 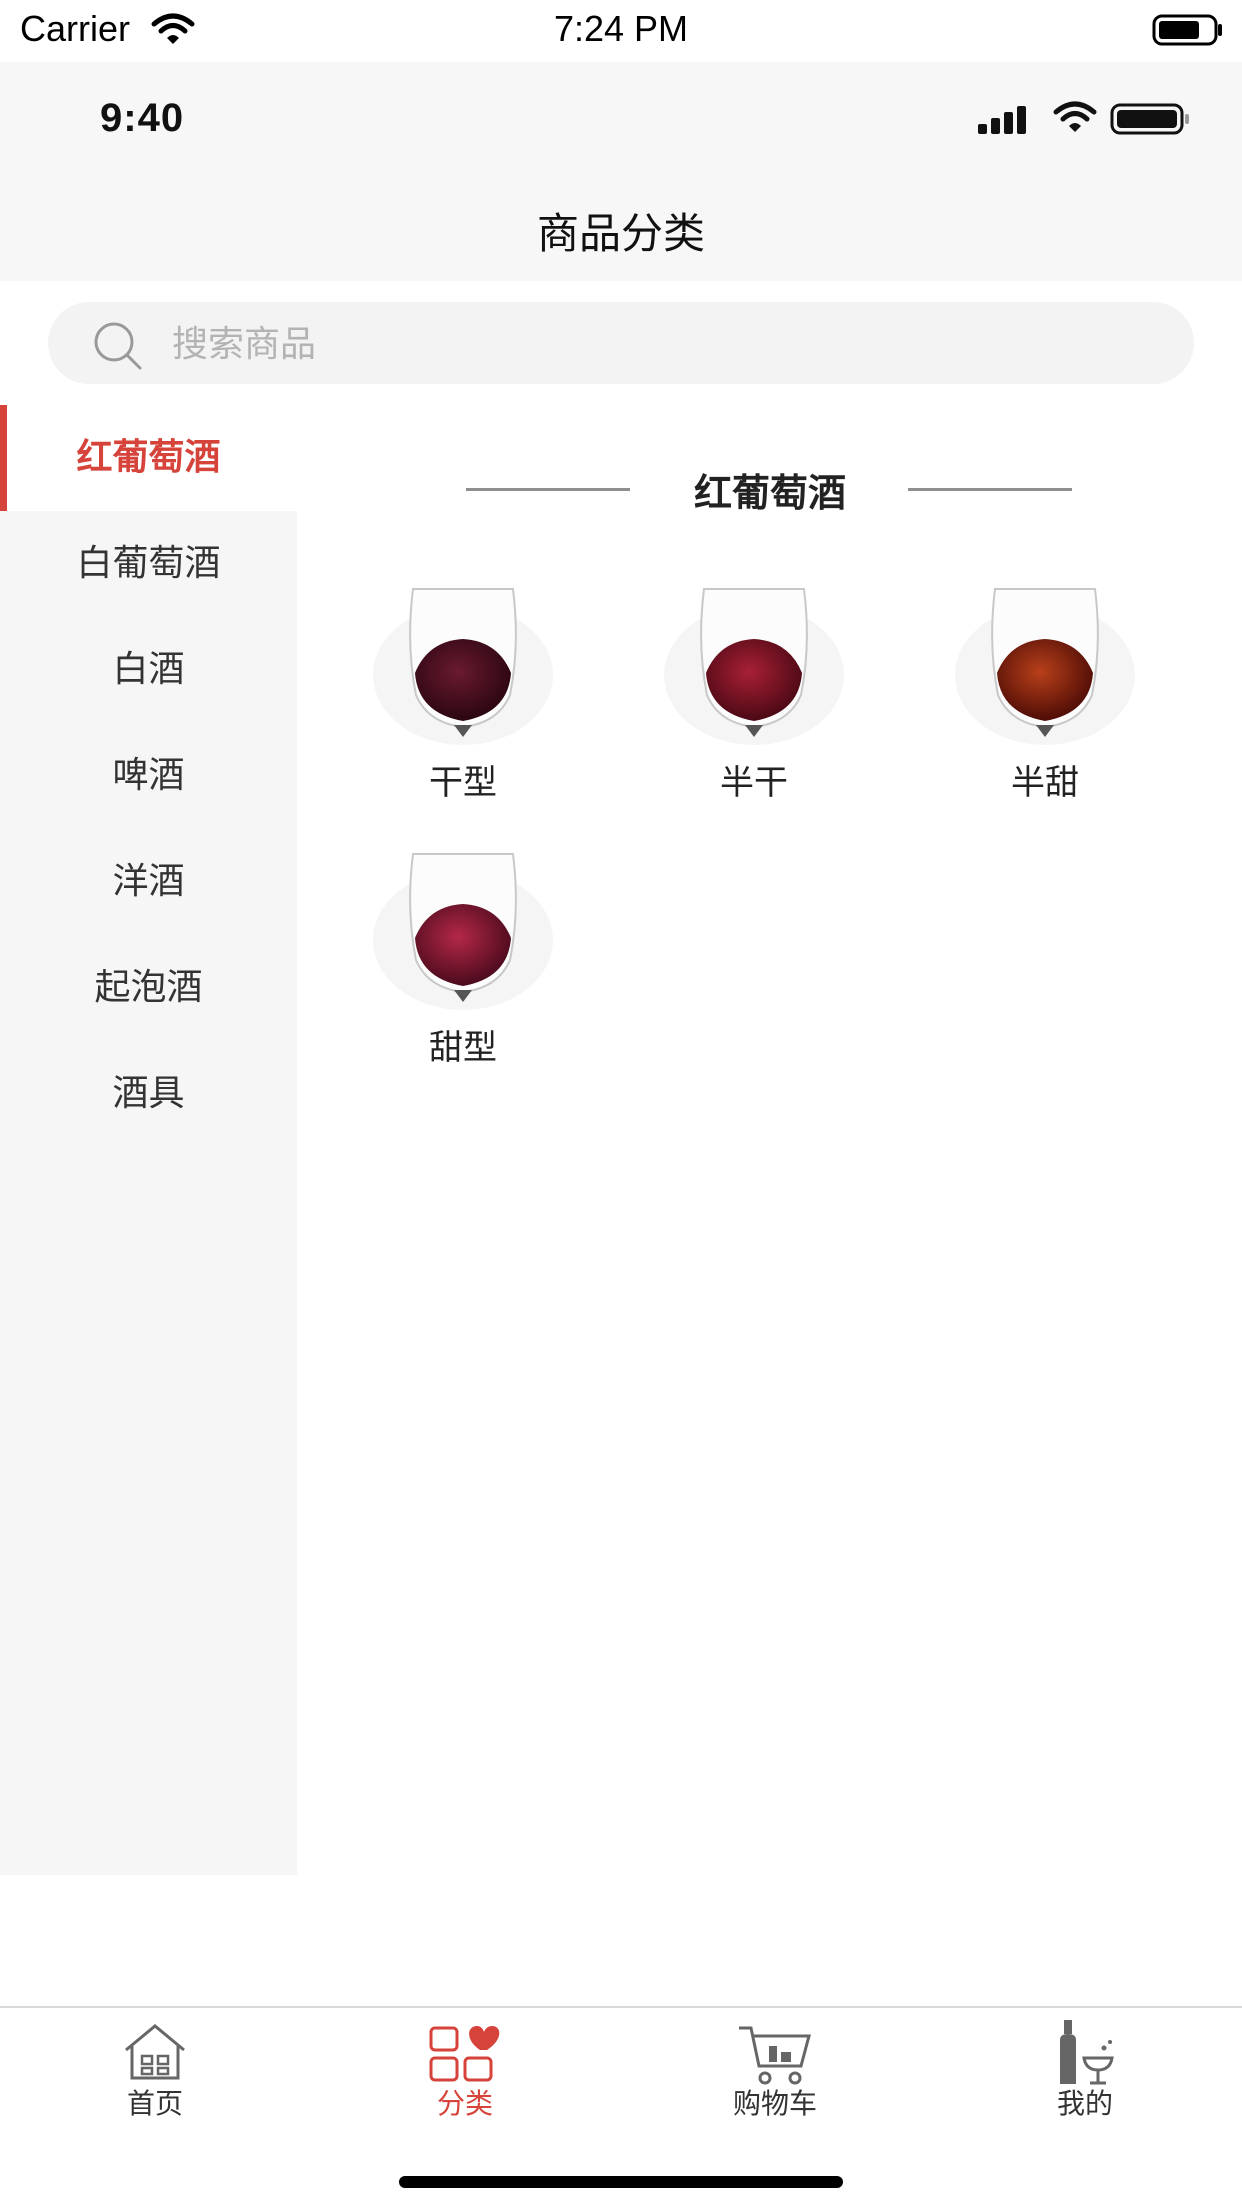 I want to click on subcategory-label: 半甜, so click(x=1045, y=783).